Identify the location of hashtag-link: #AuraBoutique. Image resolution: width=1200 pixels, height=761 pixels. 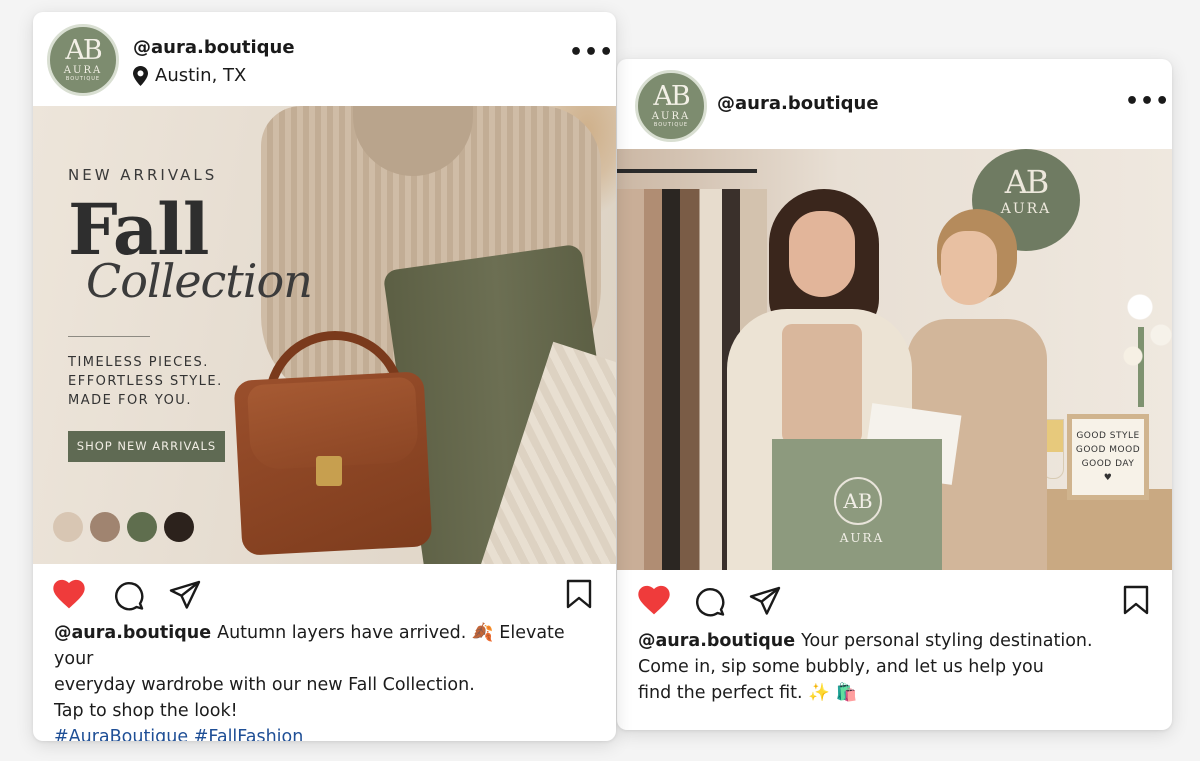
(121, 734).